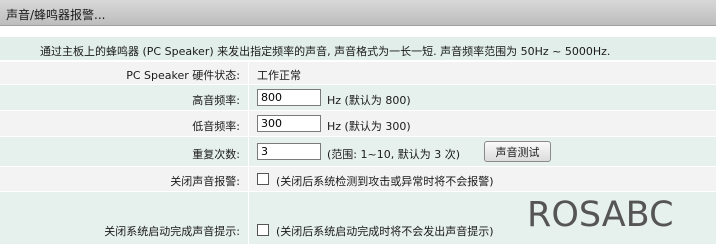  I want to click on low-frequency-row: 低音频率: Hz (默认为 300), so click(358, 123).